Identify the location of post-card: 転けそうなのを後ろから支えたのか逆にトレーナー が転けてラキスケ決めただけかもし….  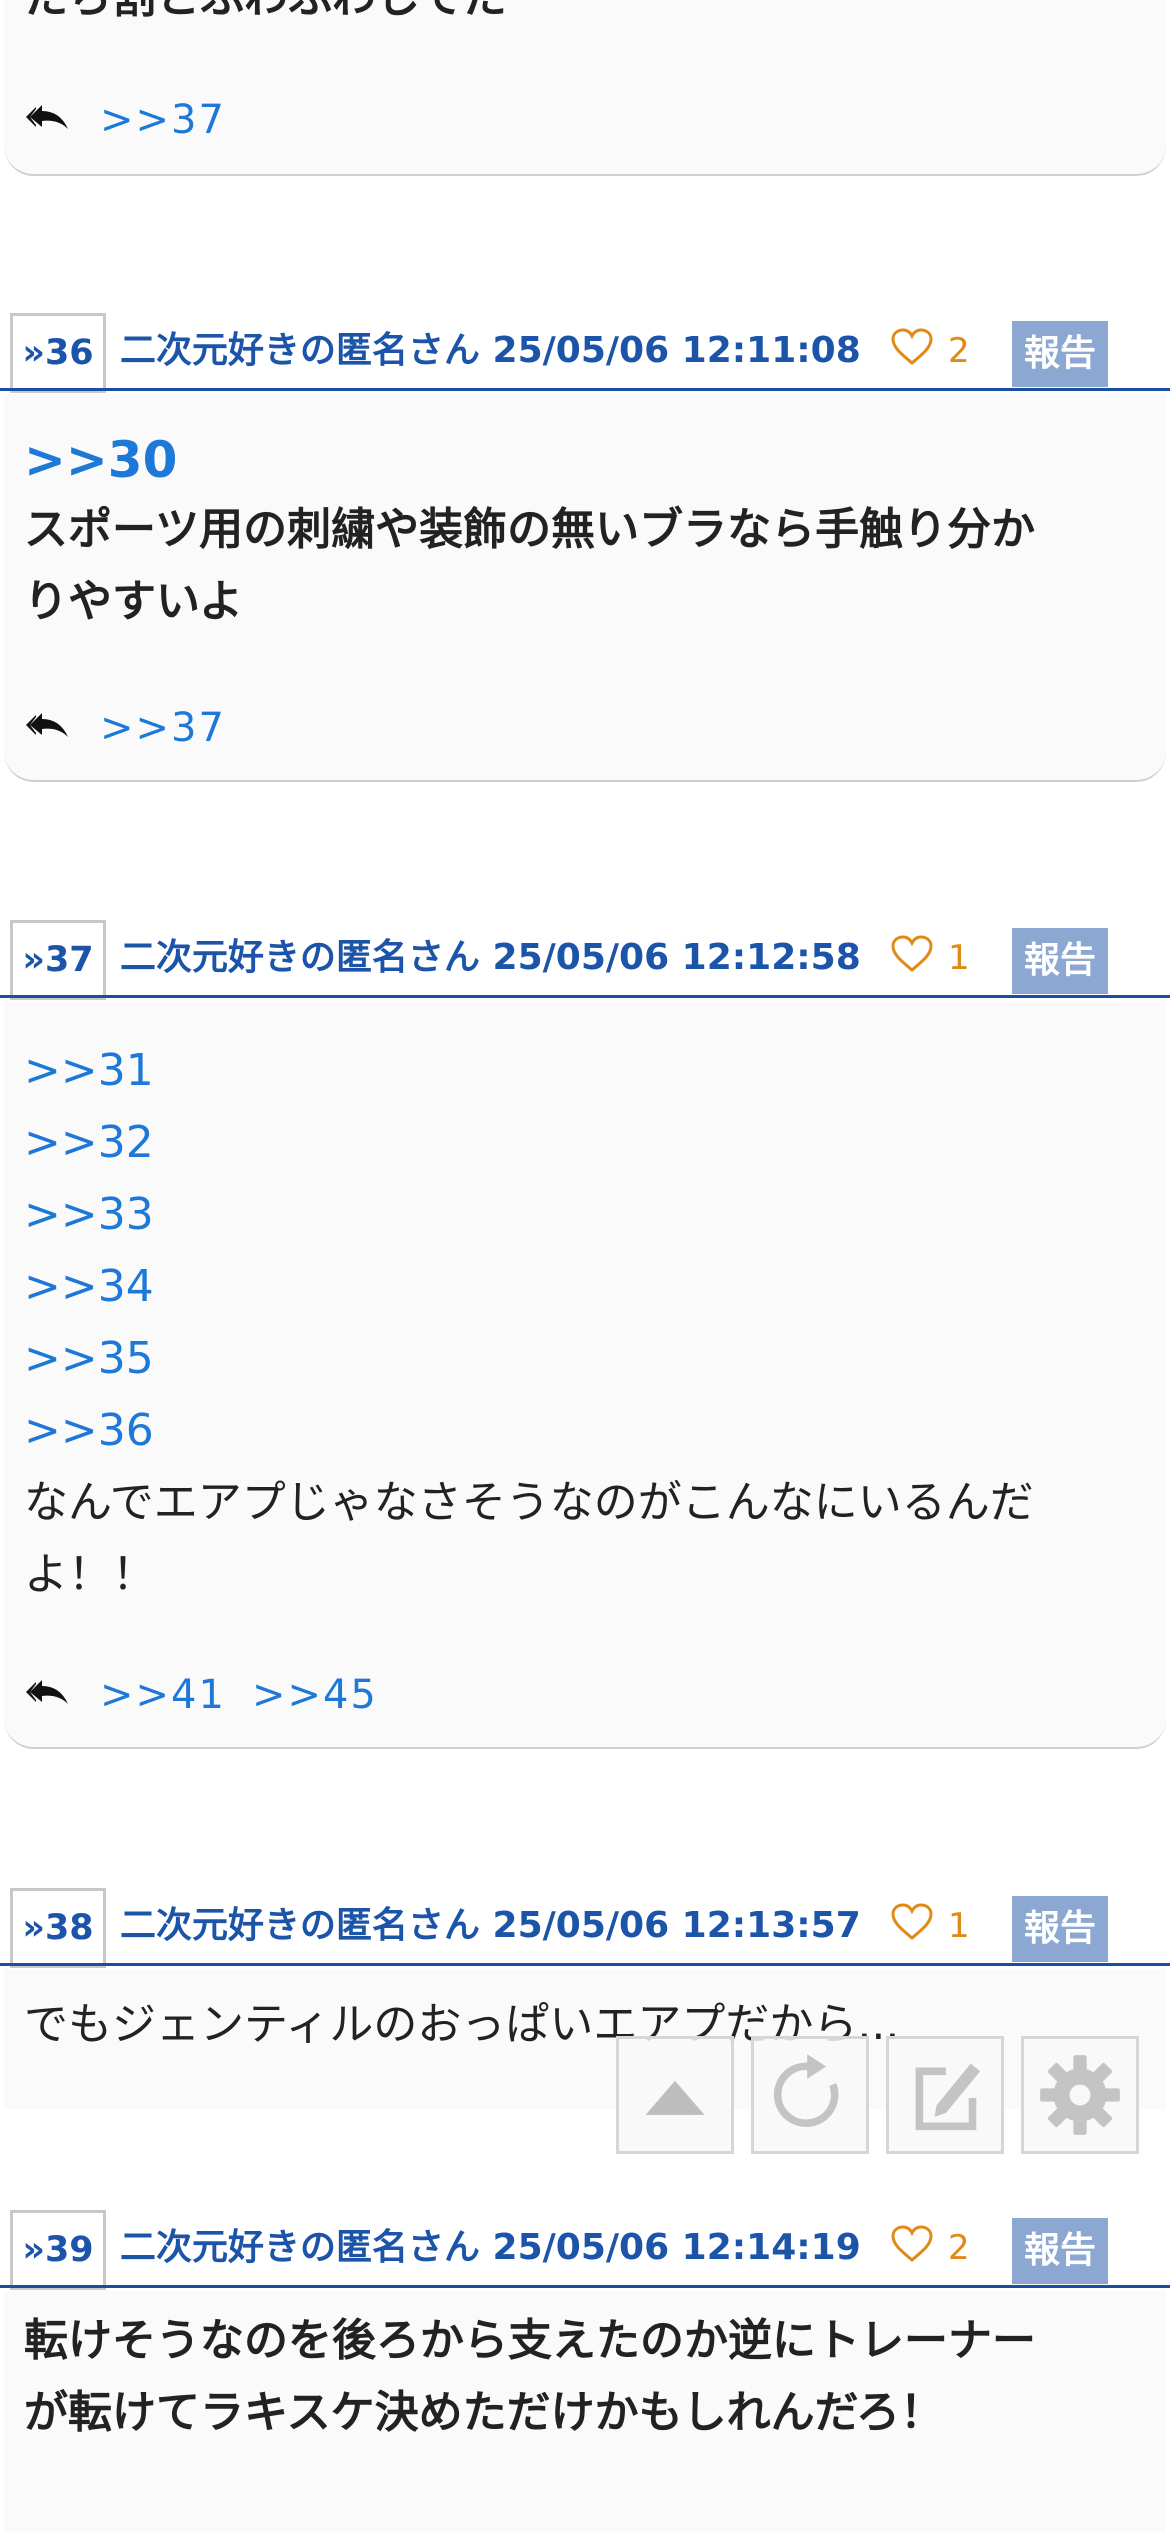
(585, 2411).